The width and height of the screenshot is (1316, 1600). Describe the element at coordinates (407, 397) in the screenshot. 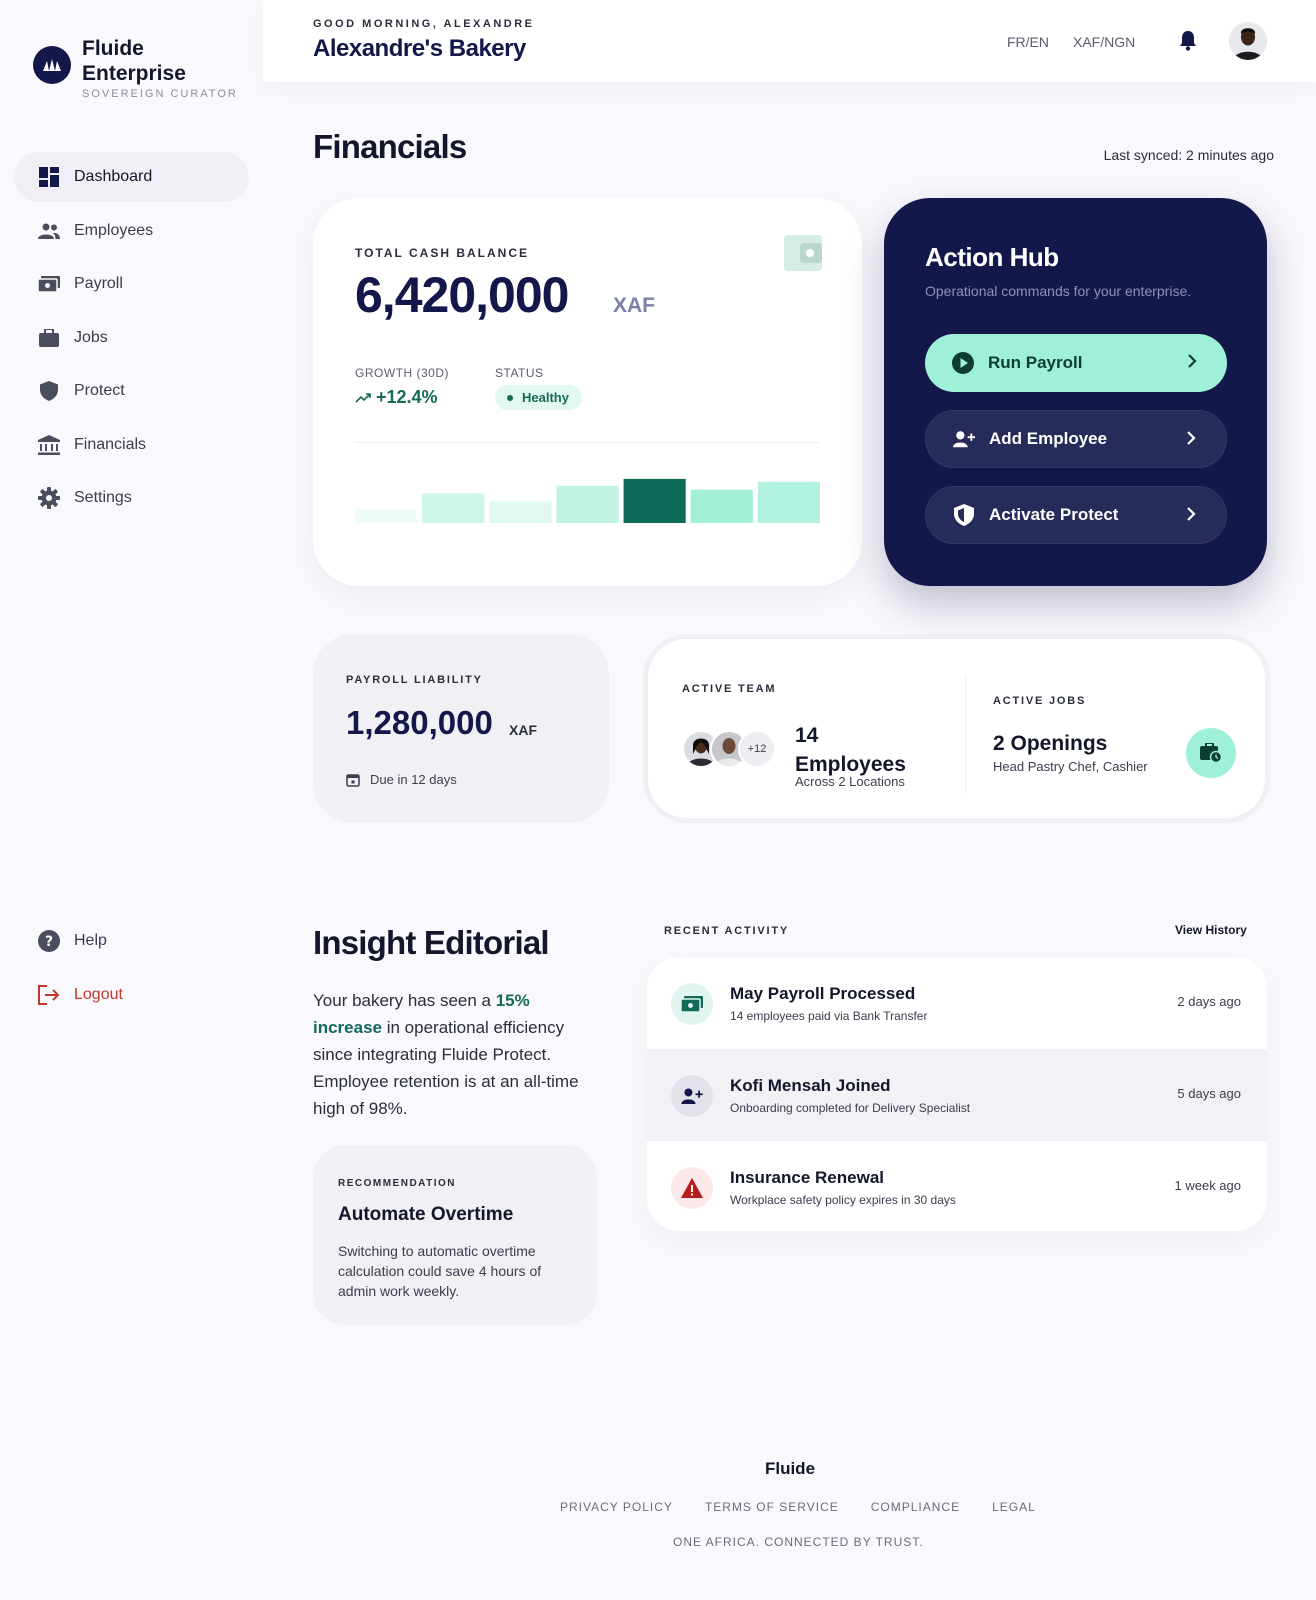

I see `growth-value-text: +12.4%` at that location.